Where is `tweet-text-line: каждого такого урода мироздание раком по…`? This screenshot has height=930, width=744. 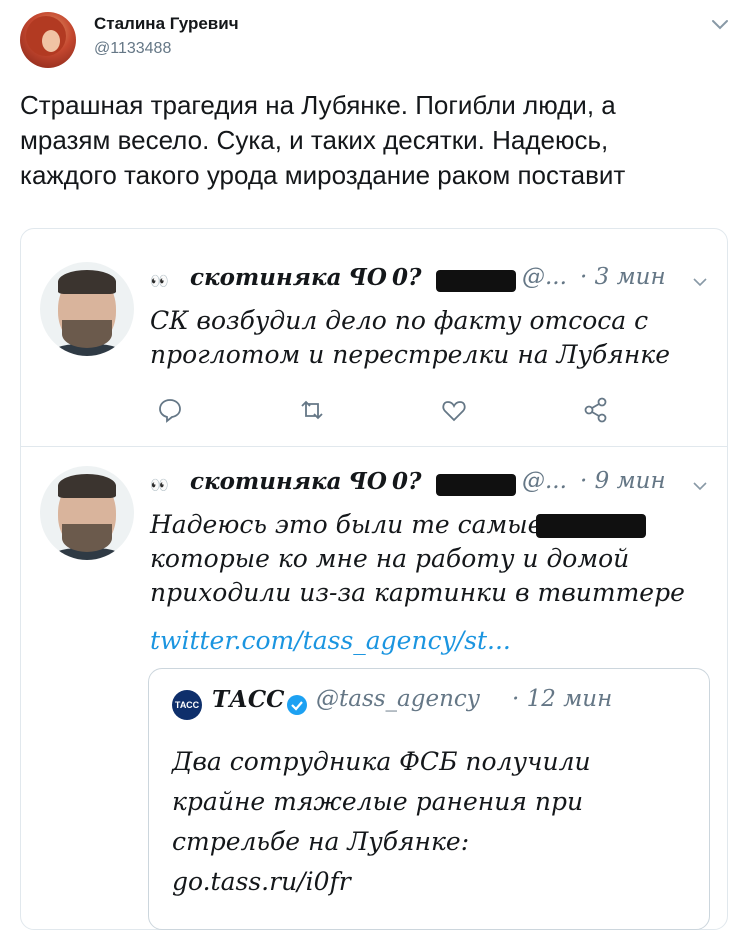
tweet-text-line: каждого такого урода мироздание раком по… is located at coordinates (323, 175).